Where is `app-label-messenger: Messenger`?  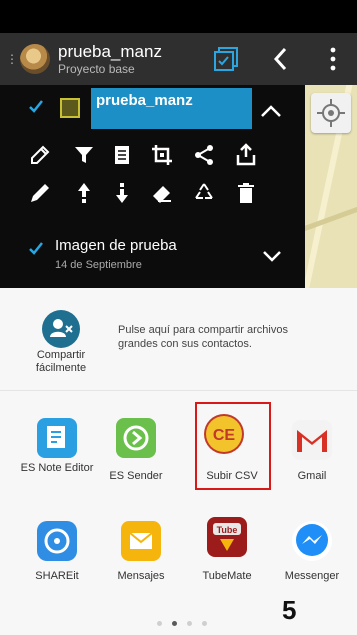
app-label-messenger: Messenger is located at coordinates (312, 576).